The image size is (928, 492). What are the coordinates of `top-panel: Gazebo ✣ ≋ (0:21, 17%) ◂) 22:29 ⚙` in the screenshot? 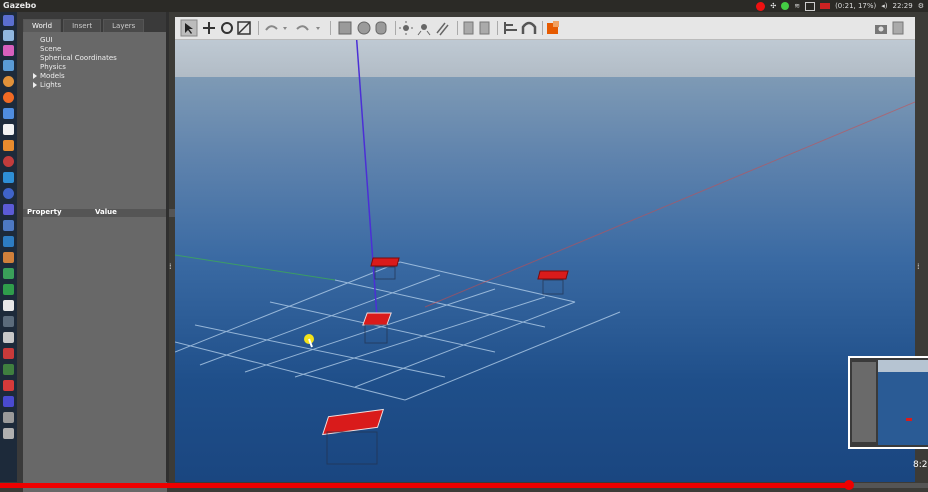 It's located at (464, 6).